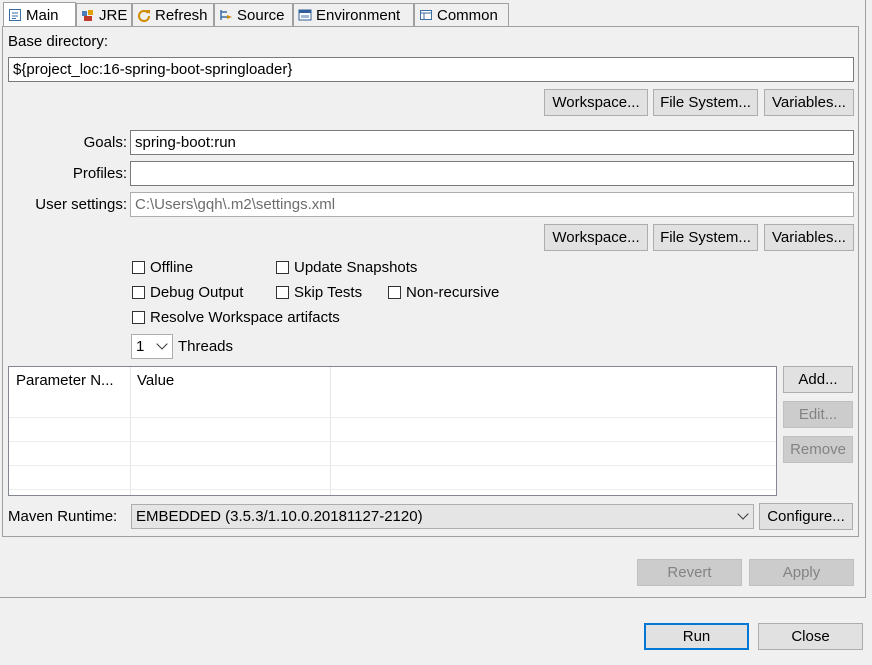 The image size is (872, 665). What do you see at coordinates (63, 516) in the screenshot?
I see `maven-runtime-label: Maven Runtime:` at bounding box center [63, 516].